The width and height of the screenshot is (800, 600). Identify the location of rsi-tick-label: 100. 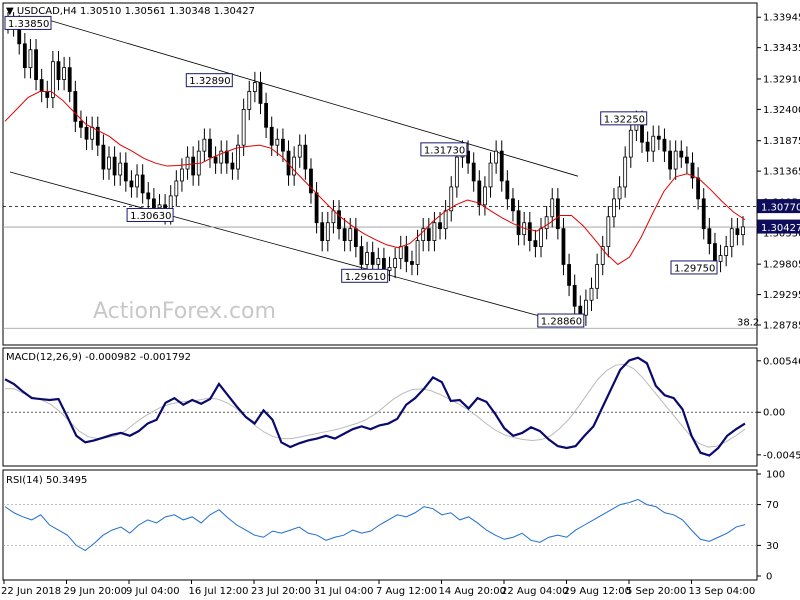
(775, 475).